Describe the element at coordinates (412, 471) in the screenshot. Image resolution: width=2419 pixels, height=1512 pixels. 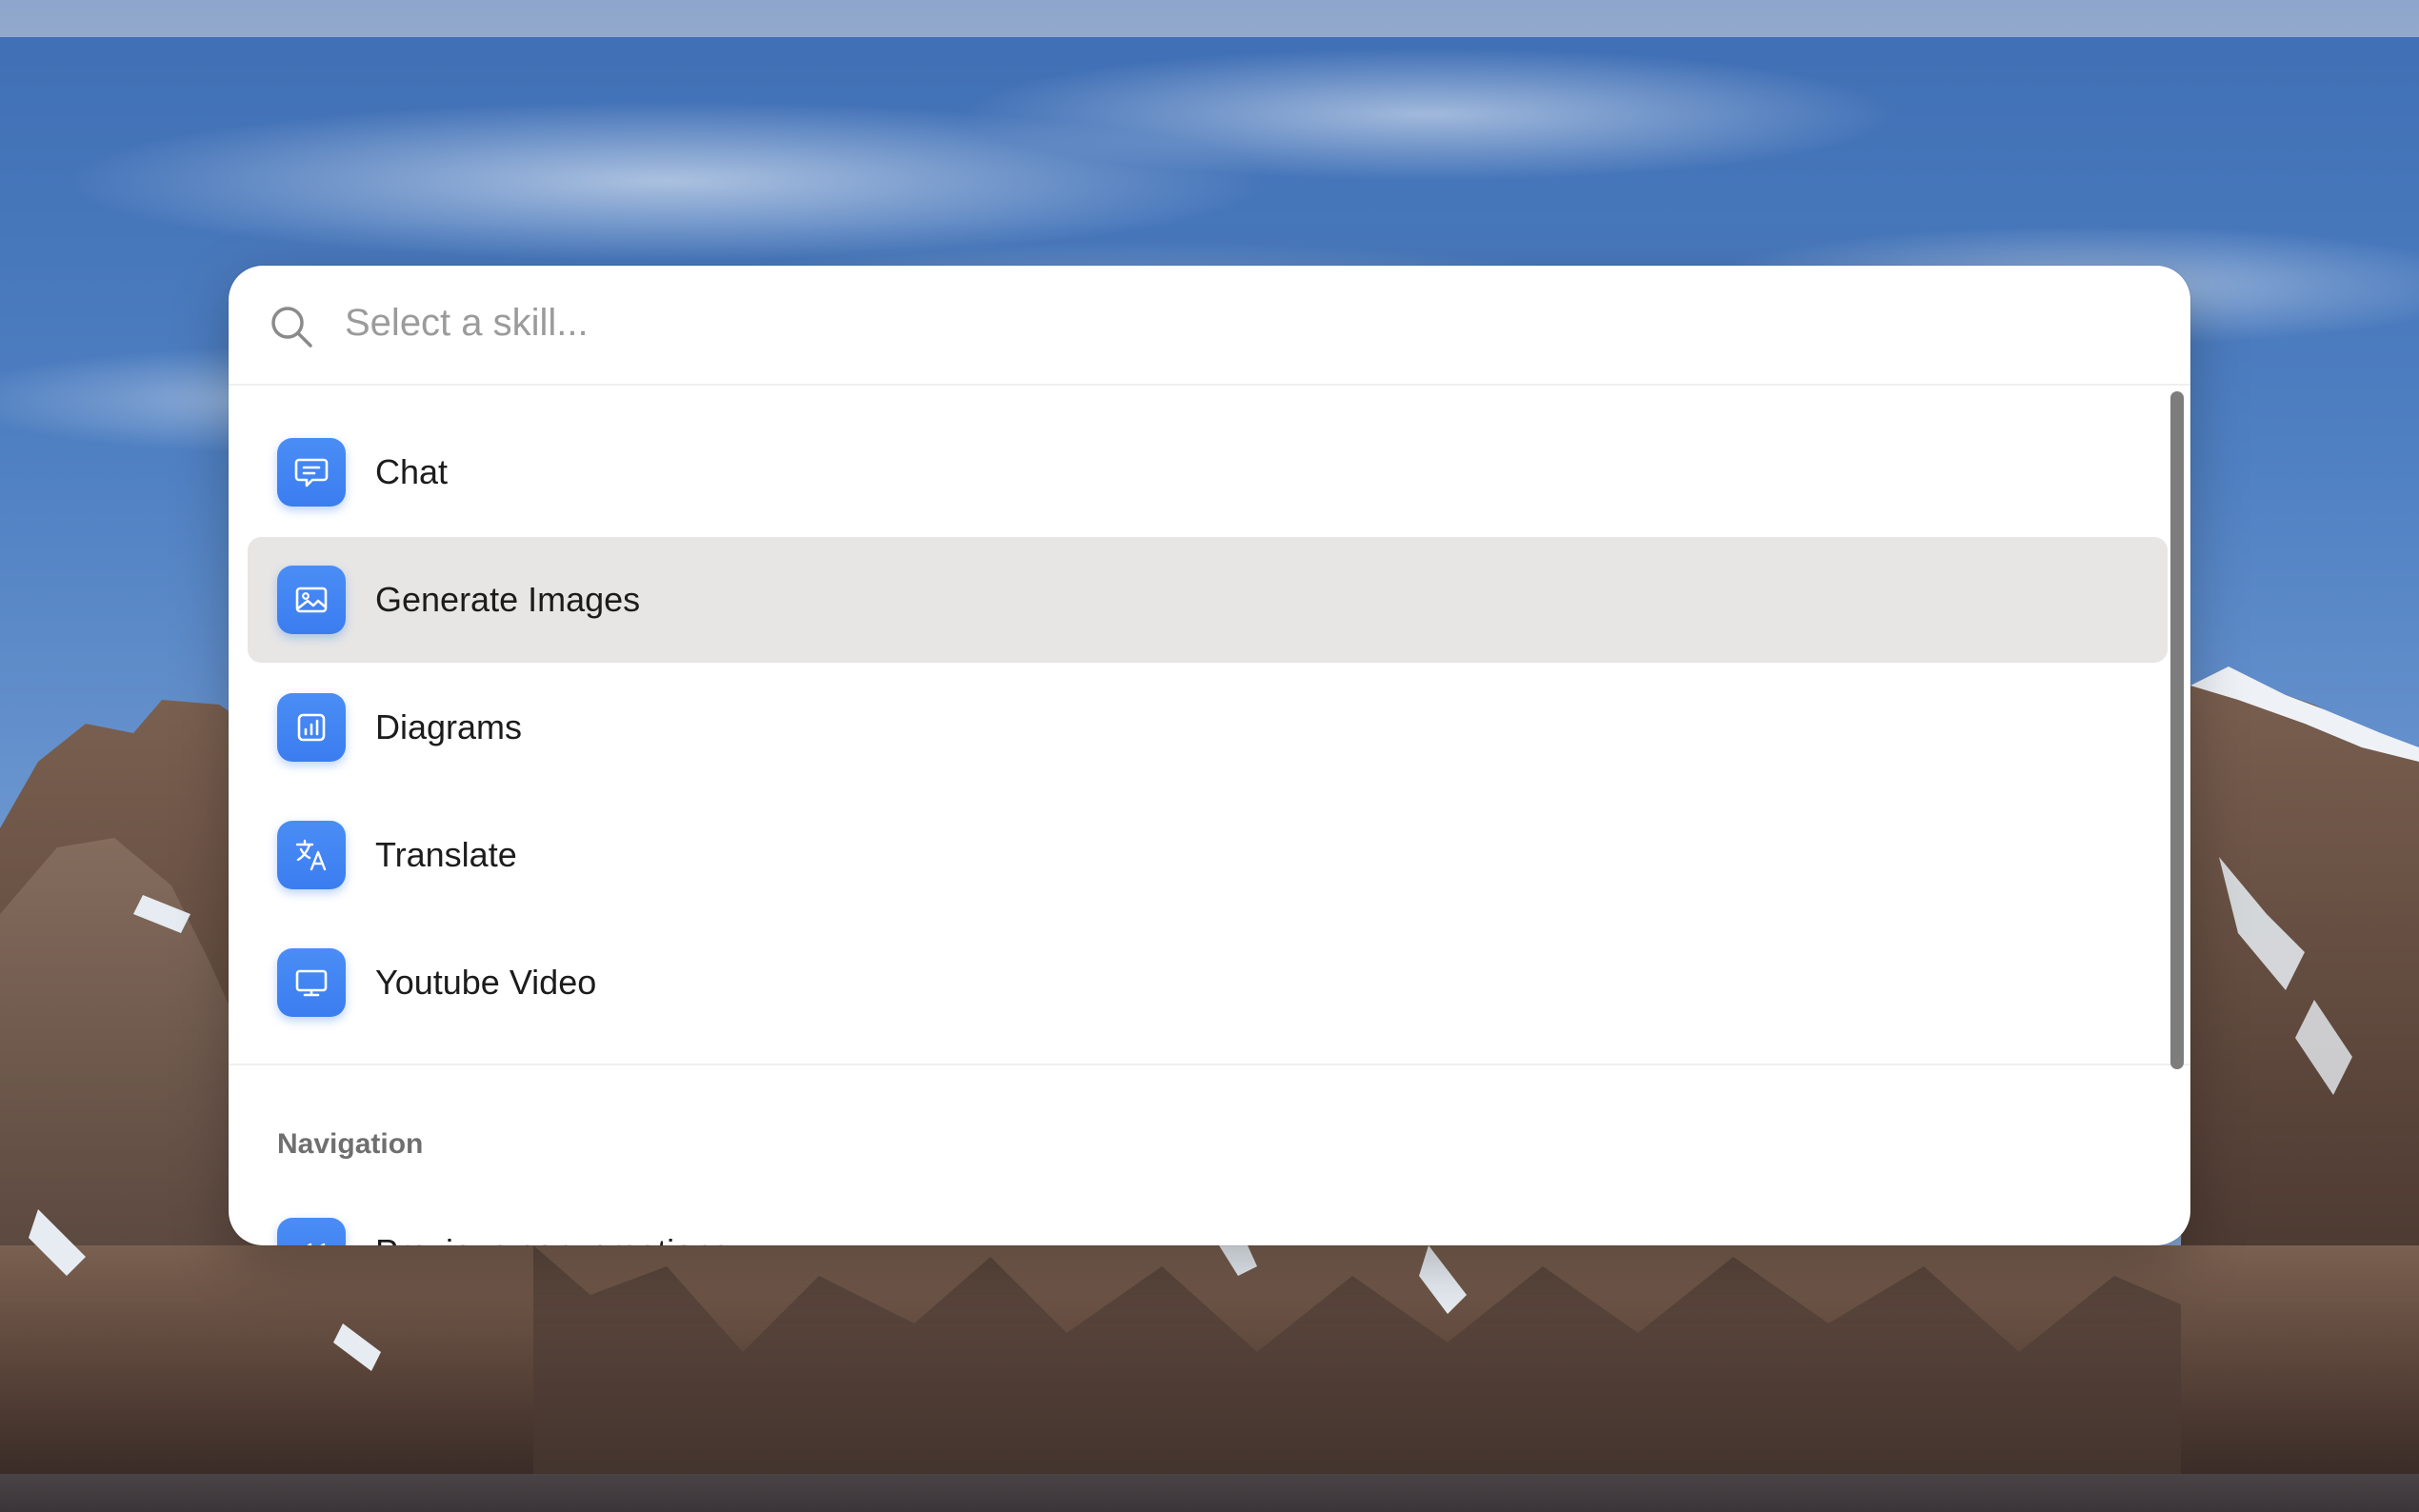
I see `skill-label: Chat` at that location.